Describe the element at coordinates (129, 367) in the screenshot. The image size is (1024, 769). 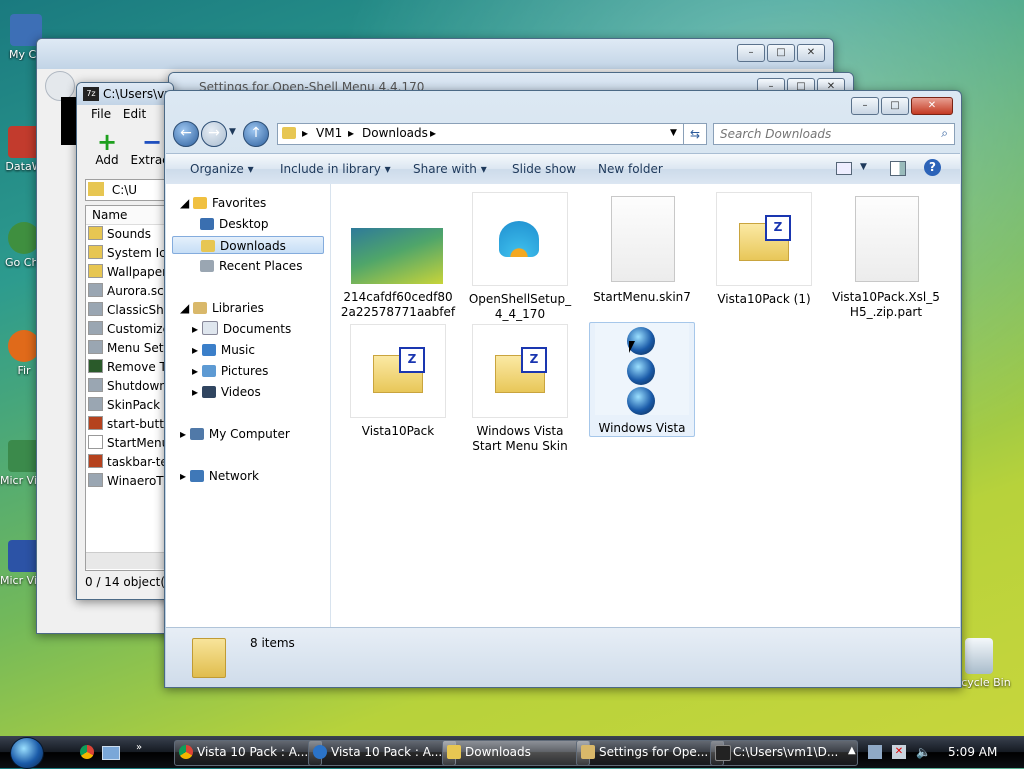
I see `zip-file-row: Remove Ta` at that location.